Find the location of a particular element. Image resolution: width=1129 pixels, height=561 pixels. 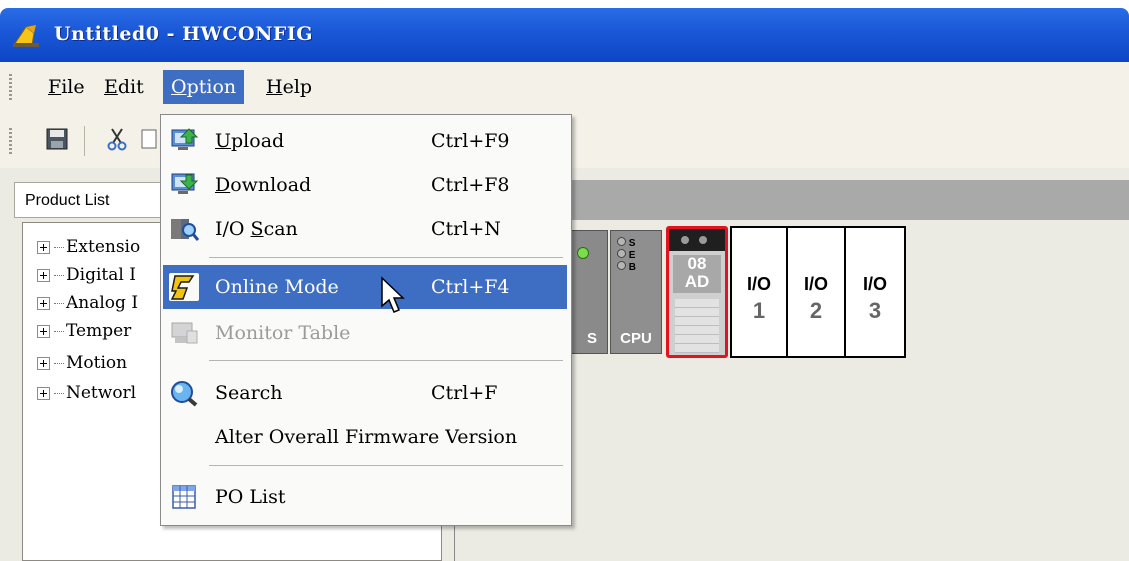

menu-item-label: PO List is located at coordinates (250, 497).